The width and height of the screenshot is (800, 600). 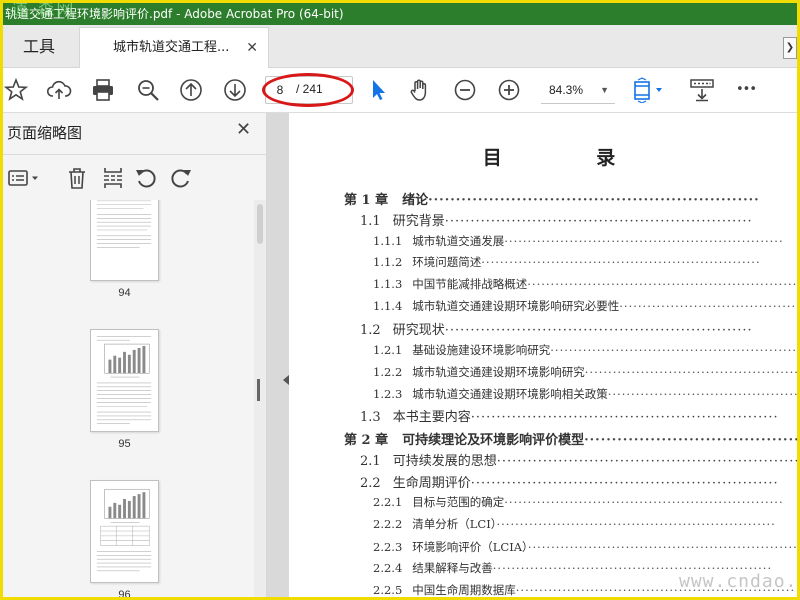 What do you see at coordinates (702, 90) in the screenshot?
I see `keyboard-icon` at bounding box center [702, 90].